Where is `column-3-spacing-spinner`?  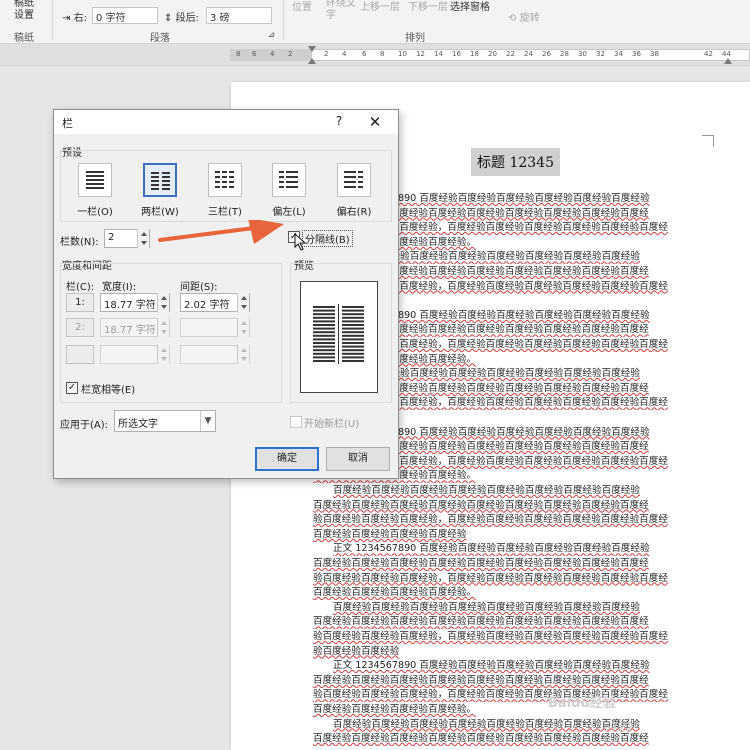
column-3-spacing-spinner is located at coordinates (243, 354).